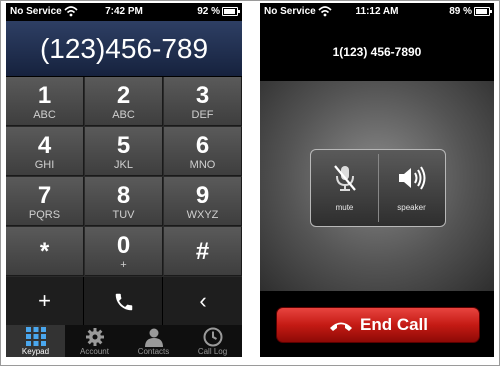 The height and width of the screenshot is (366, 500). What do you see at coordinates (35, 351) in the screenshot?
I see `tab-label: Keypad` at bounding box center [35, 351].